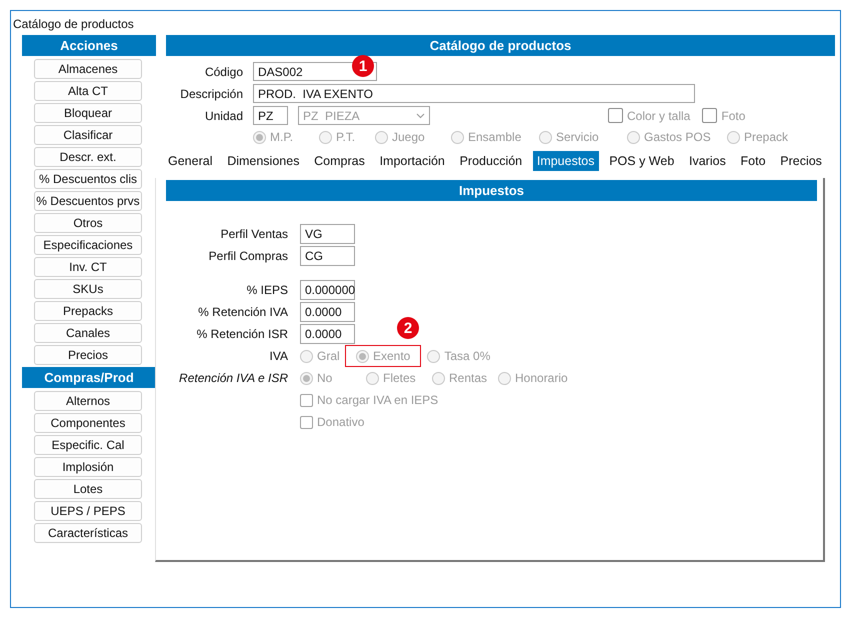 This screenshot has height=617, width=854. What do you see at coordinates (641, 161) in the screenshot?
I see `tab: POS y Web` at bounding box center [641, 161].